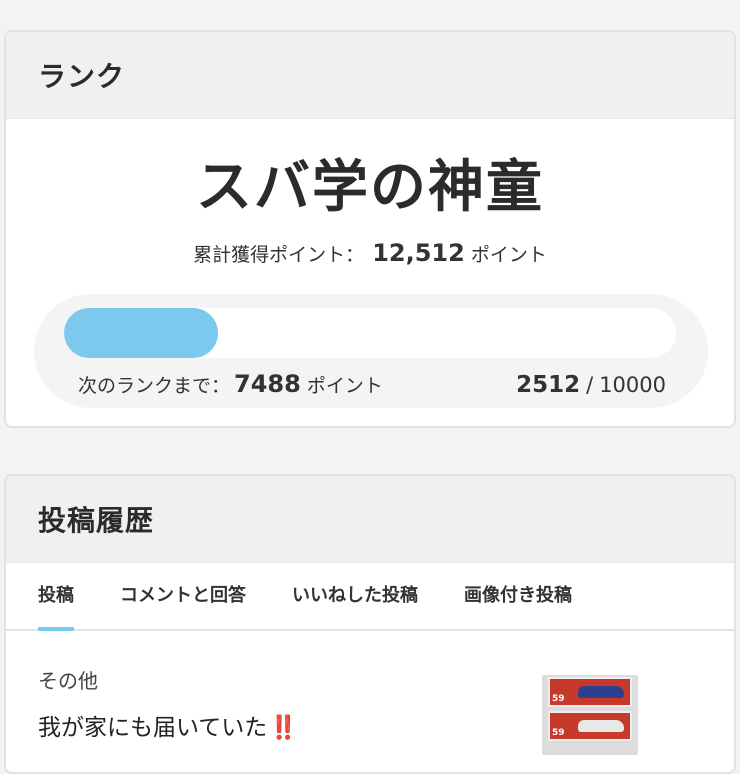  Describe the element at coordinates (153, 728) in the screenshot. I see `post-title-text: 我が家にも届いていた` at that location.